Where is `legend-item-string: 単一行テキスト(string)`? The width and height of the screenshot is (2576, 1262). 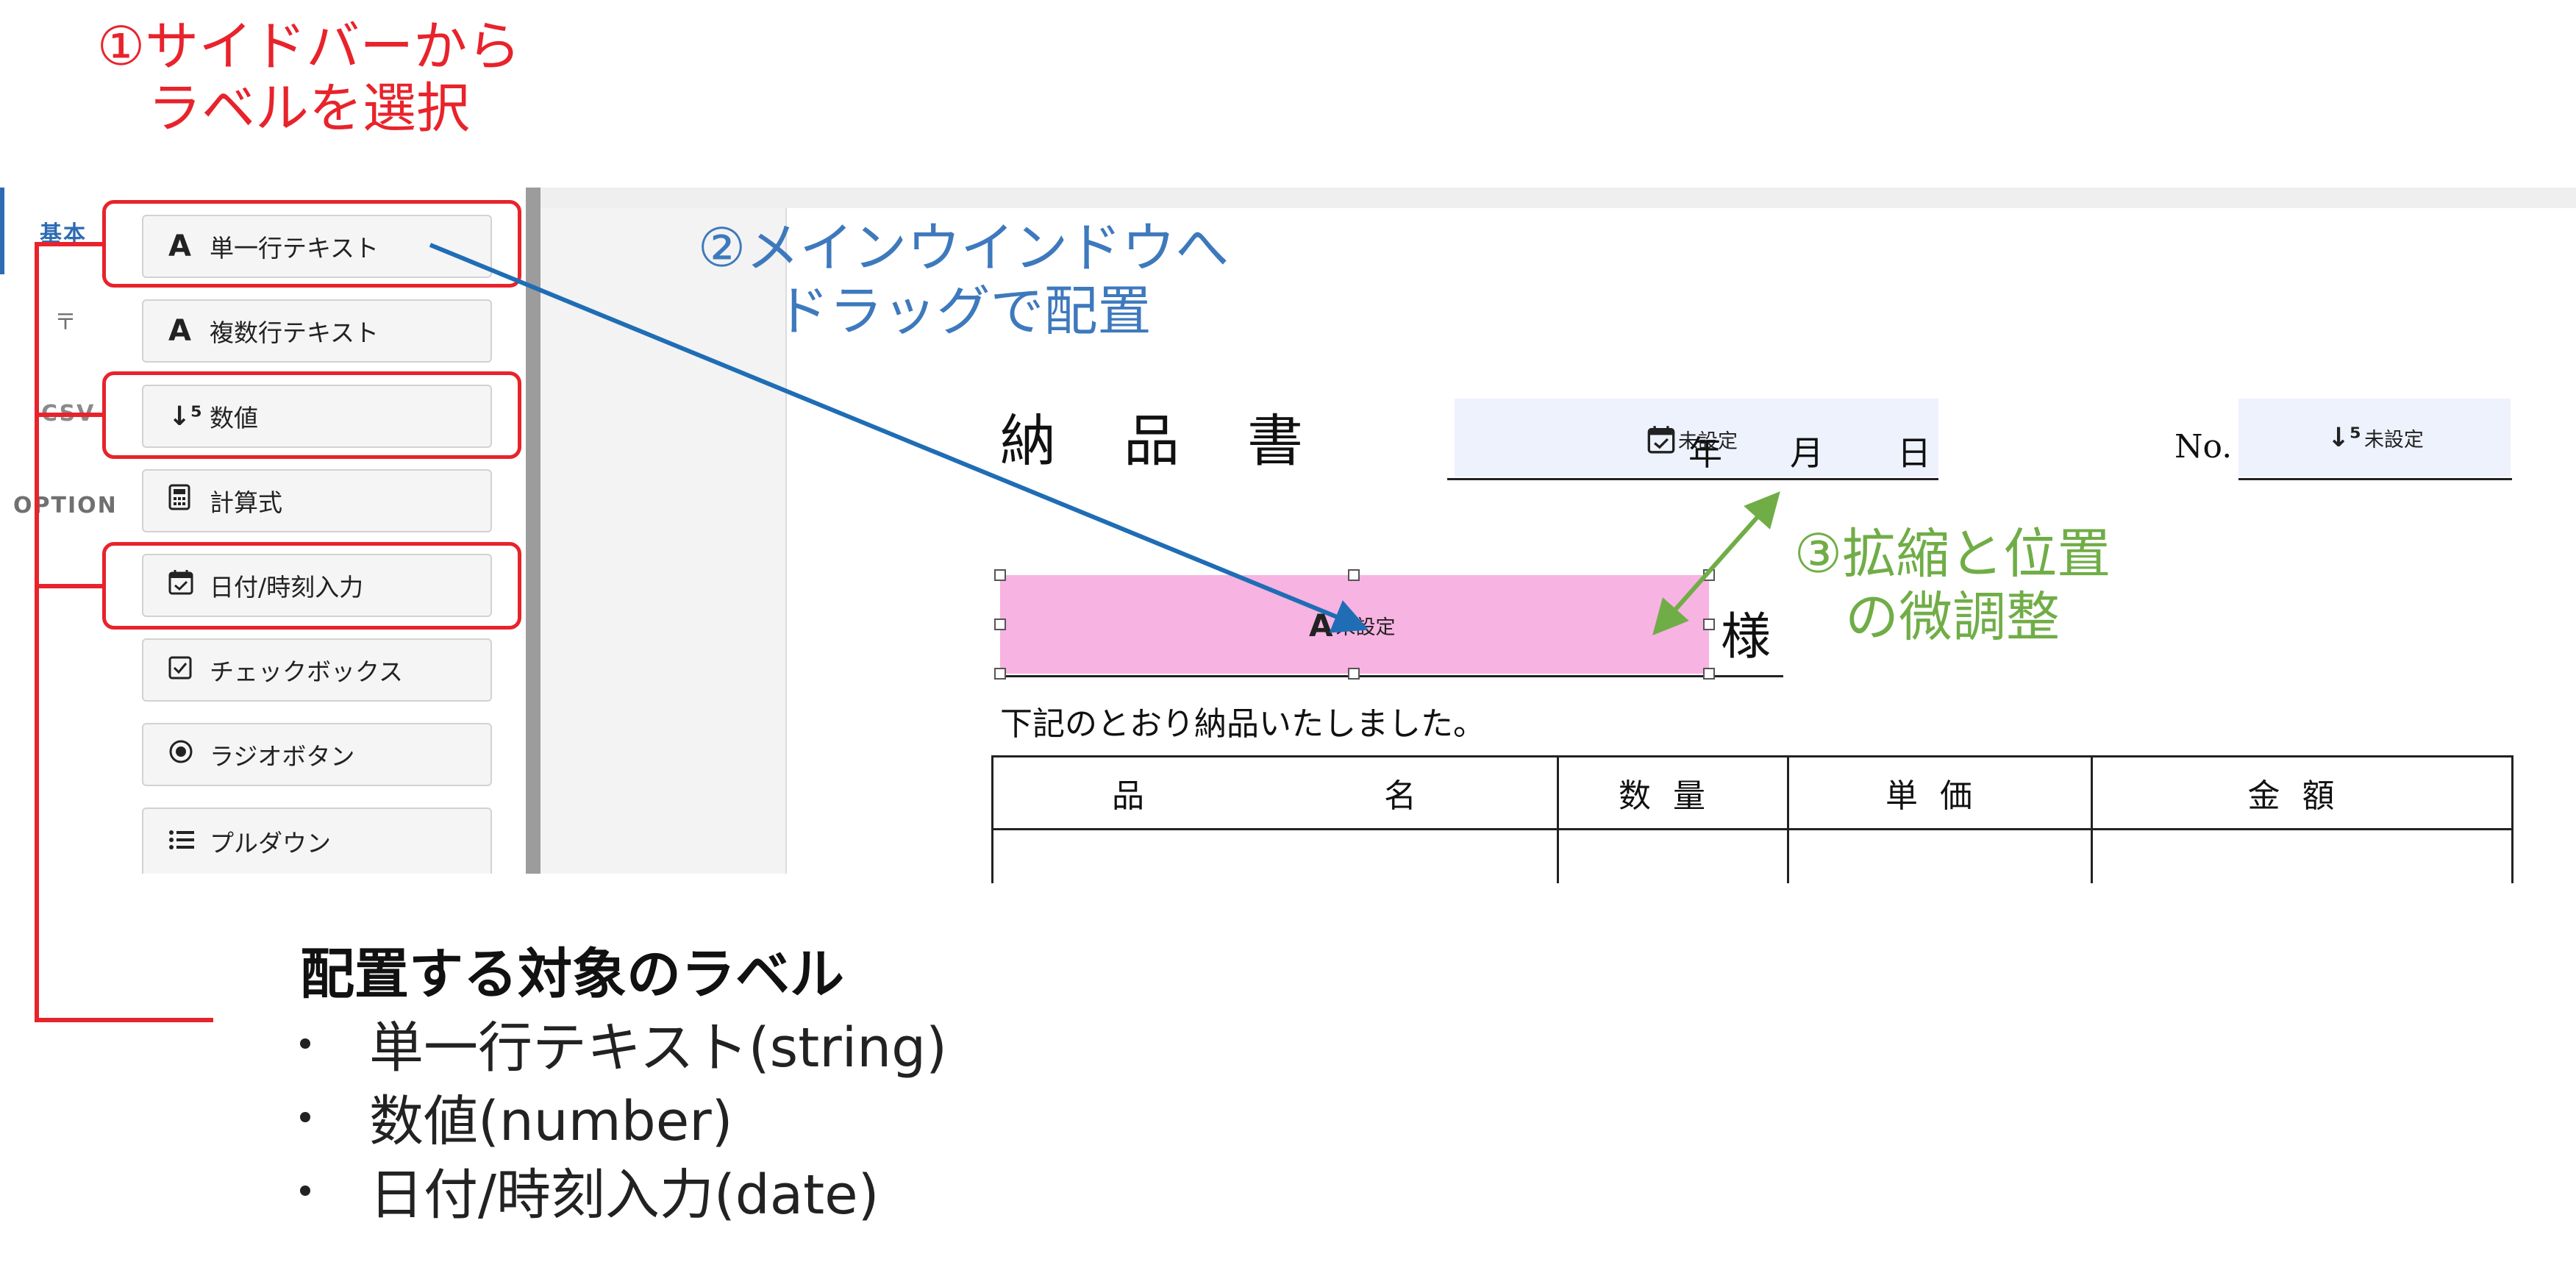
legend-item-string: 単一行テキスト(string) is located at coordinates (623, 1043).